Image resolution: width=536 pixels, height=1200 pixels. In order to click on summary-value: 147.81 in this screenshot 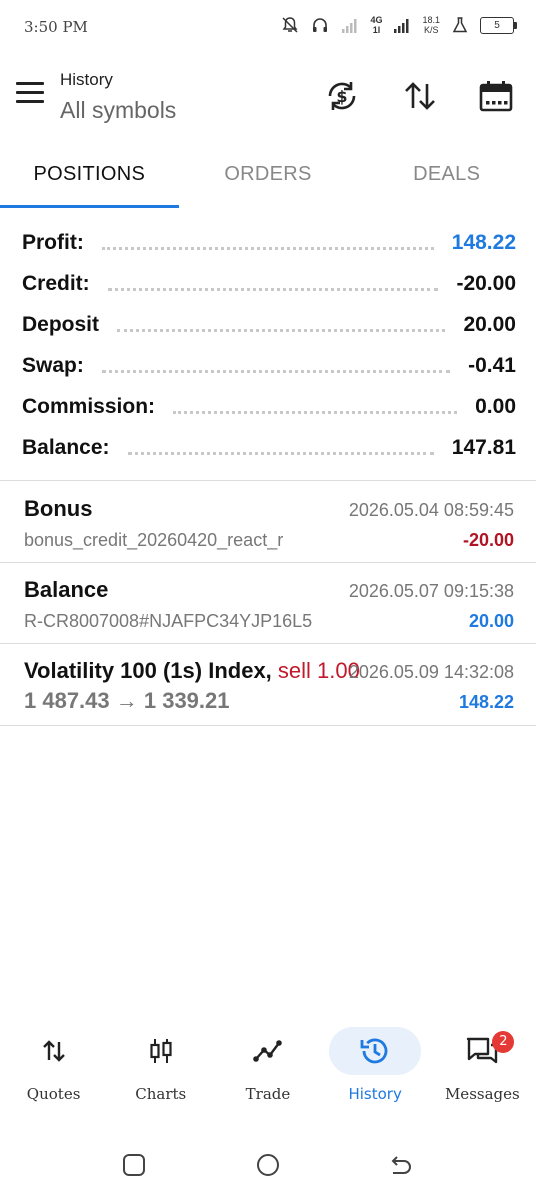, I will do `click(483, 447)`.